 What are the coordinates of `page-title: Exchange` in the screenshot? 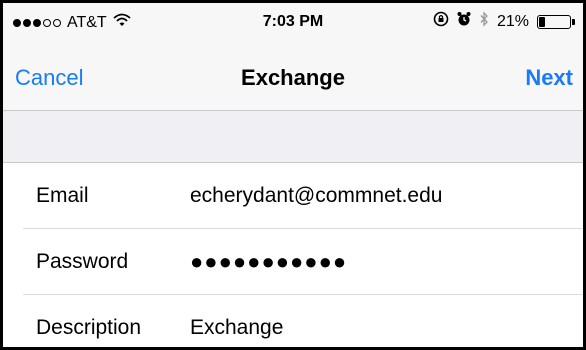 It's located at (293, 77).